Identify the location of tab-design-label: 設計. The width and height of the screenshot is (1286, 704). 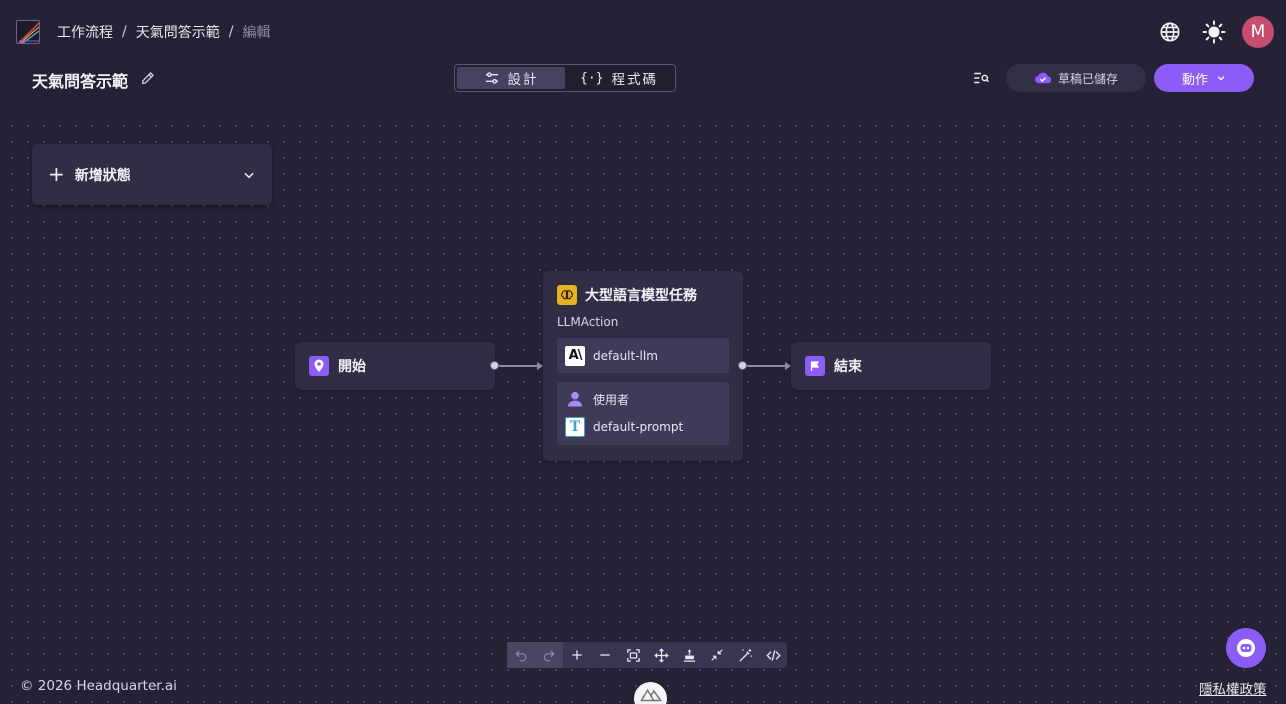
(523, 80).